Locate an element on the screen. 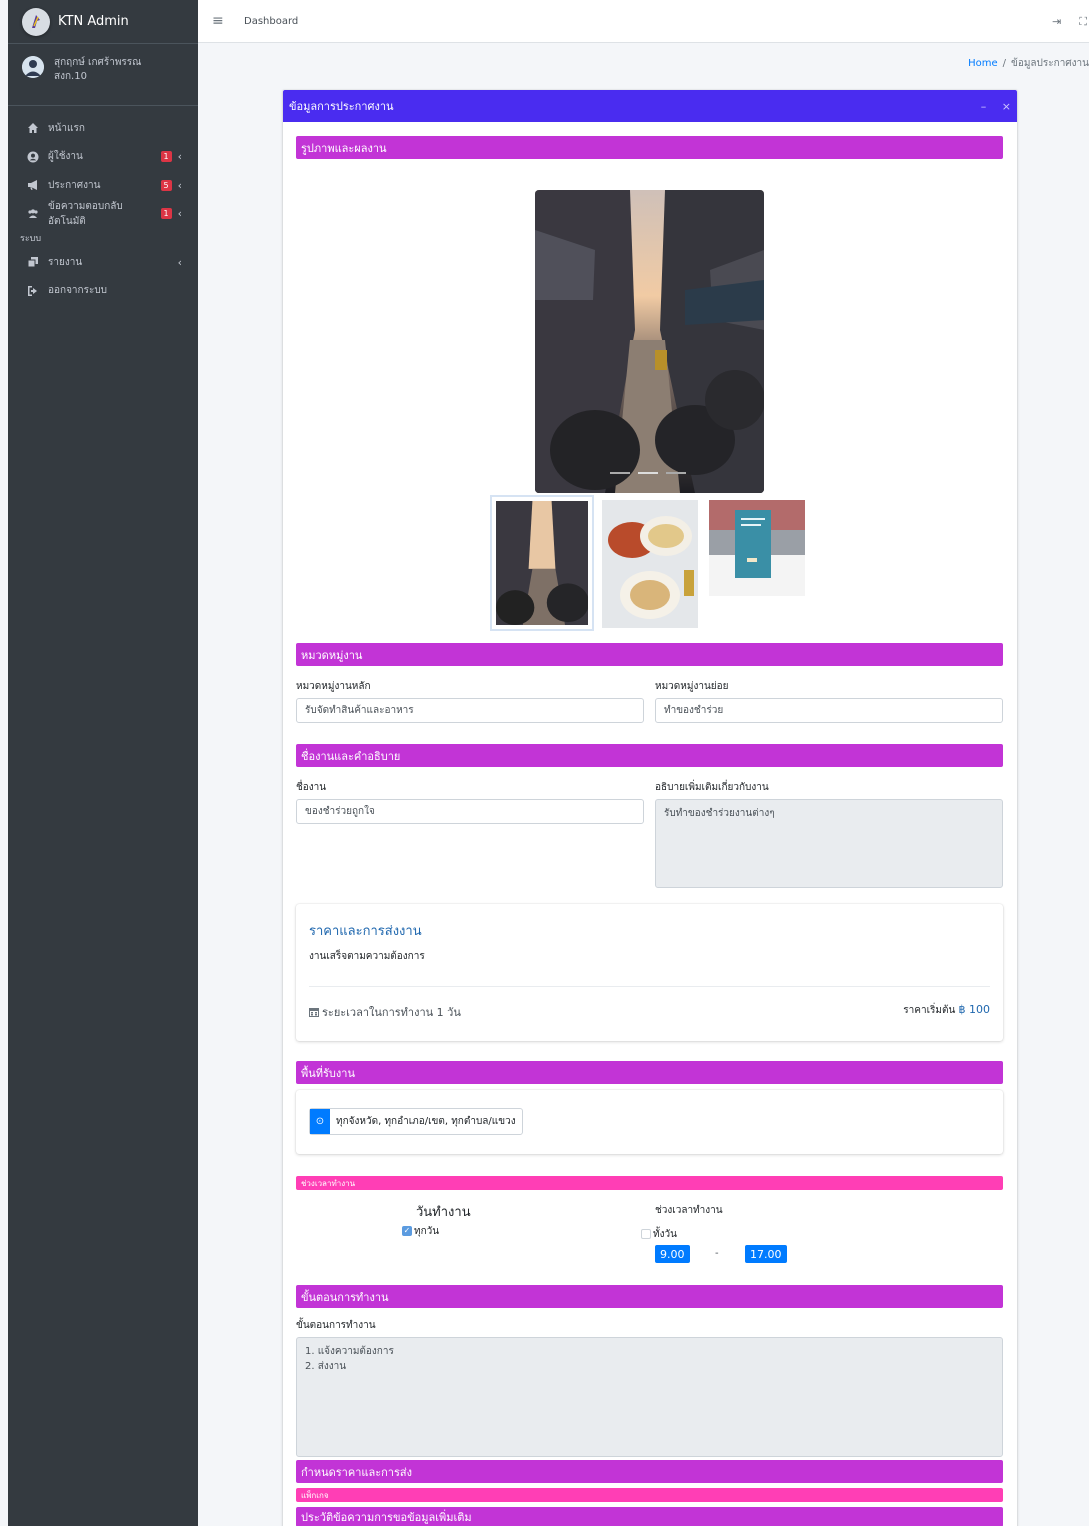 The width and height of the screenshot is (1089, 1526). sidebar-item-auto-reply: ข้อความตอบกลับอัตโนมัติ 1 ‹ is located at coordinates (103, 214).